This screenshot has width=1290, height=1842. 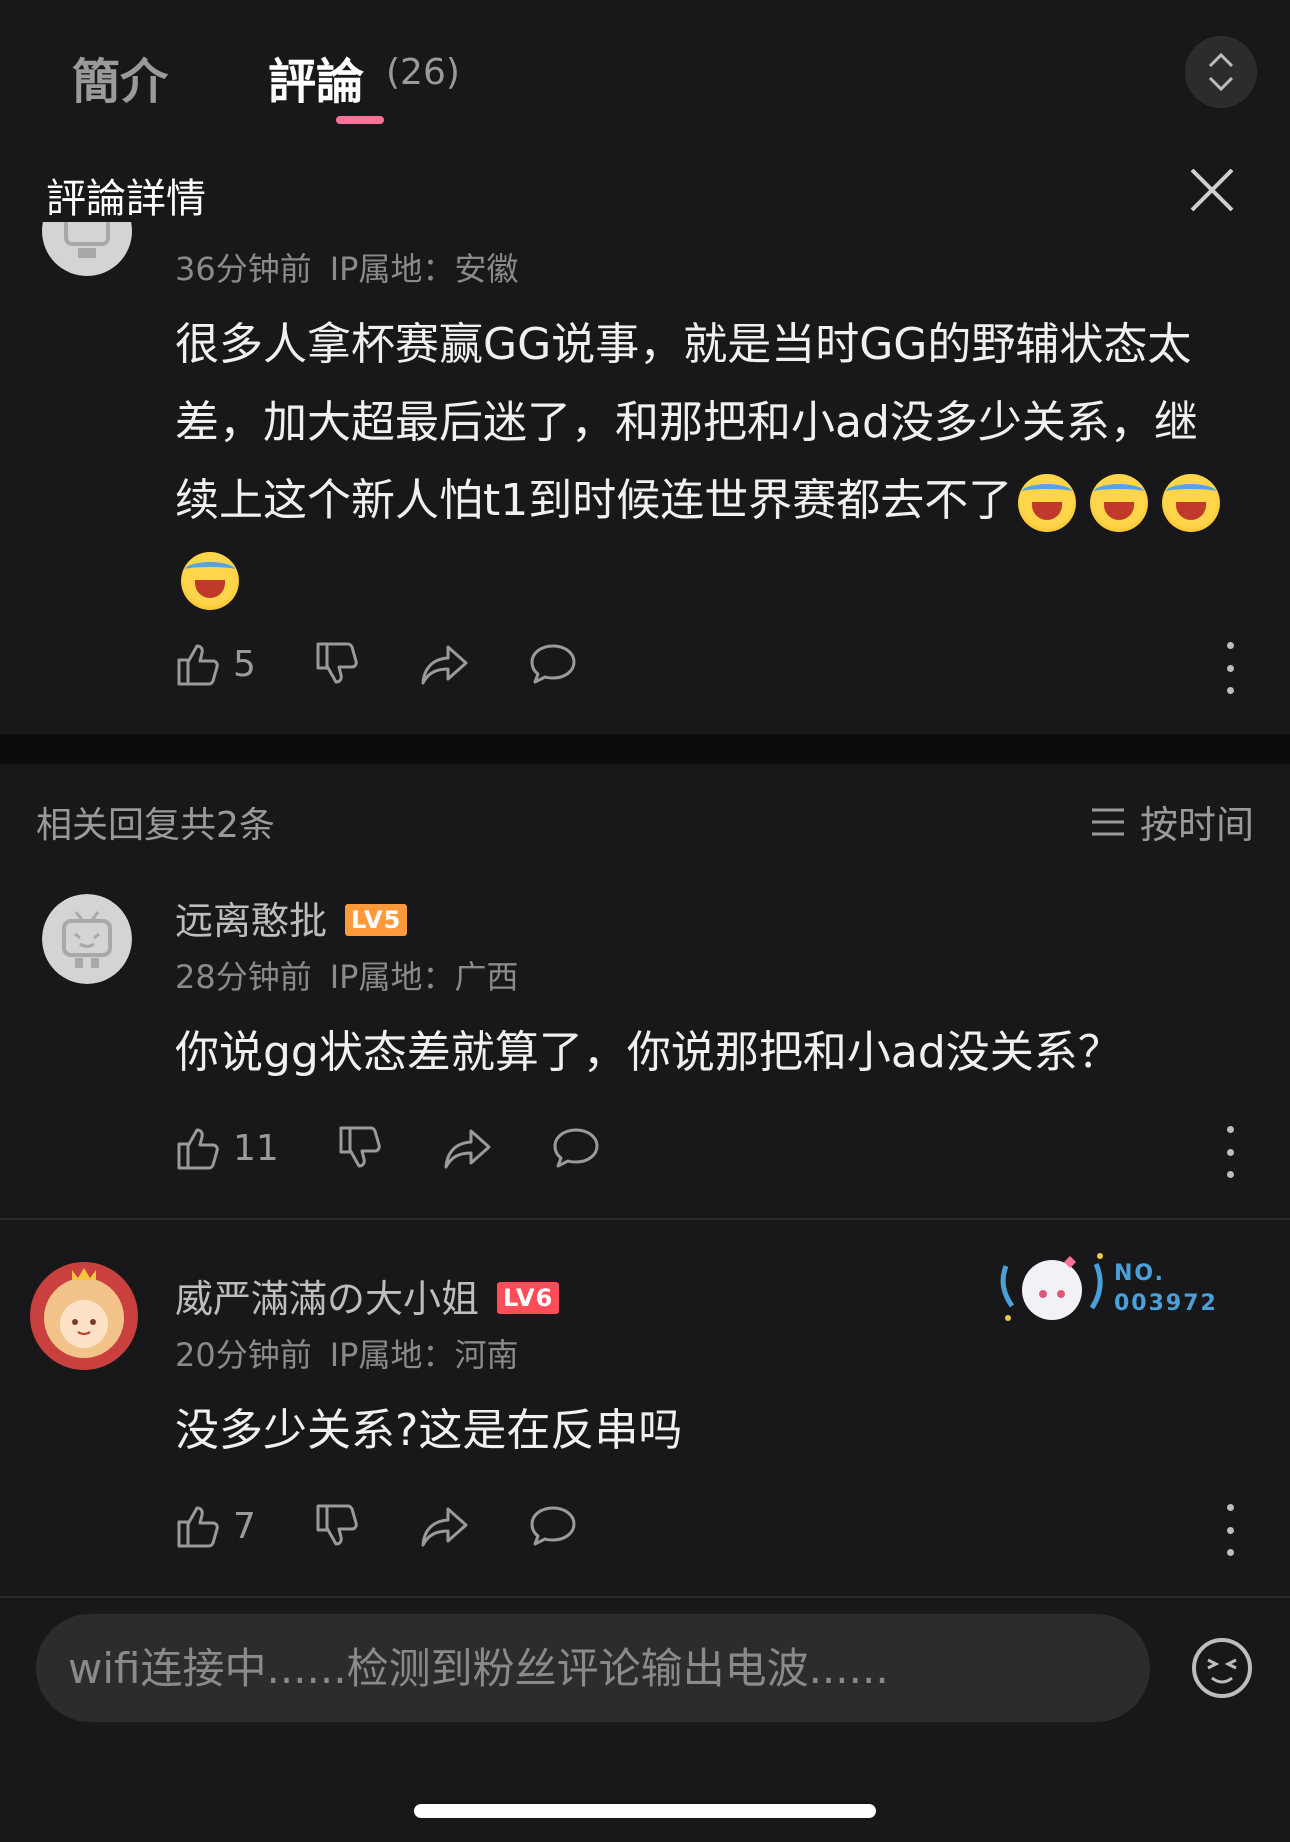 I want to click on close-icon, so click(x=1212, y=190).